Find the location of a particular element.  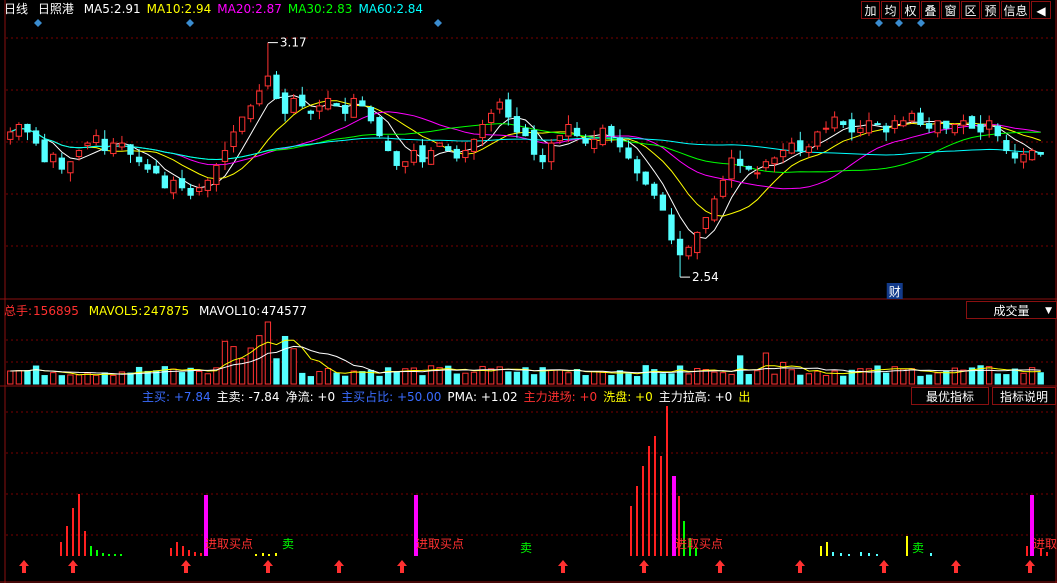

indicator-item: 主力进场: +0 is located at coordinates (560, 397).